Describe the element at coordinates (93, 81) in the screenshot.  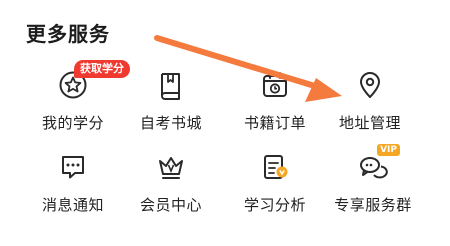
I see `star-circle-icon: 获取学分` at that location.